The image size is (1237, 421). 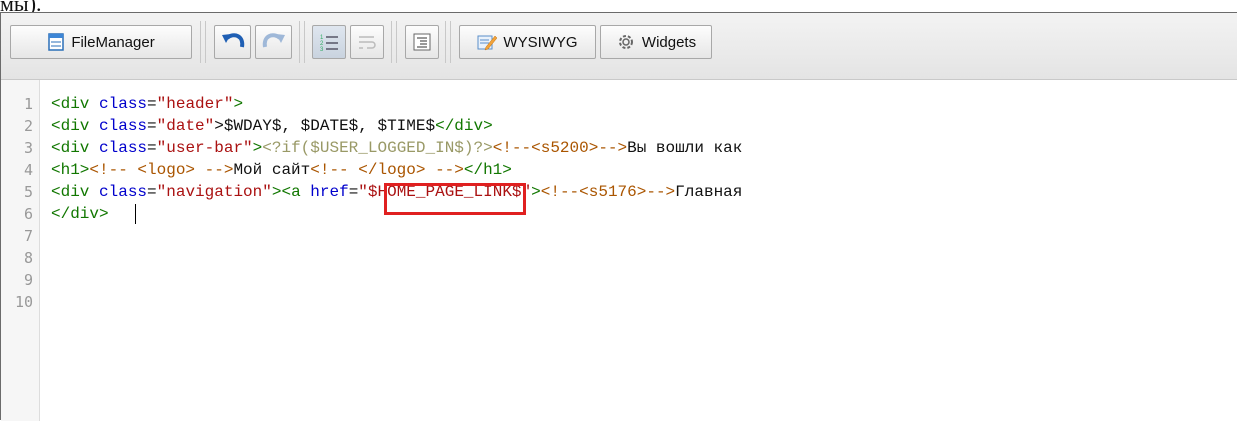 I want to click on tag: <h1>, so click(x=70, y=170).